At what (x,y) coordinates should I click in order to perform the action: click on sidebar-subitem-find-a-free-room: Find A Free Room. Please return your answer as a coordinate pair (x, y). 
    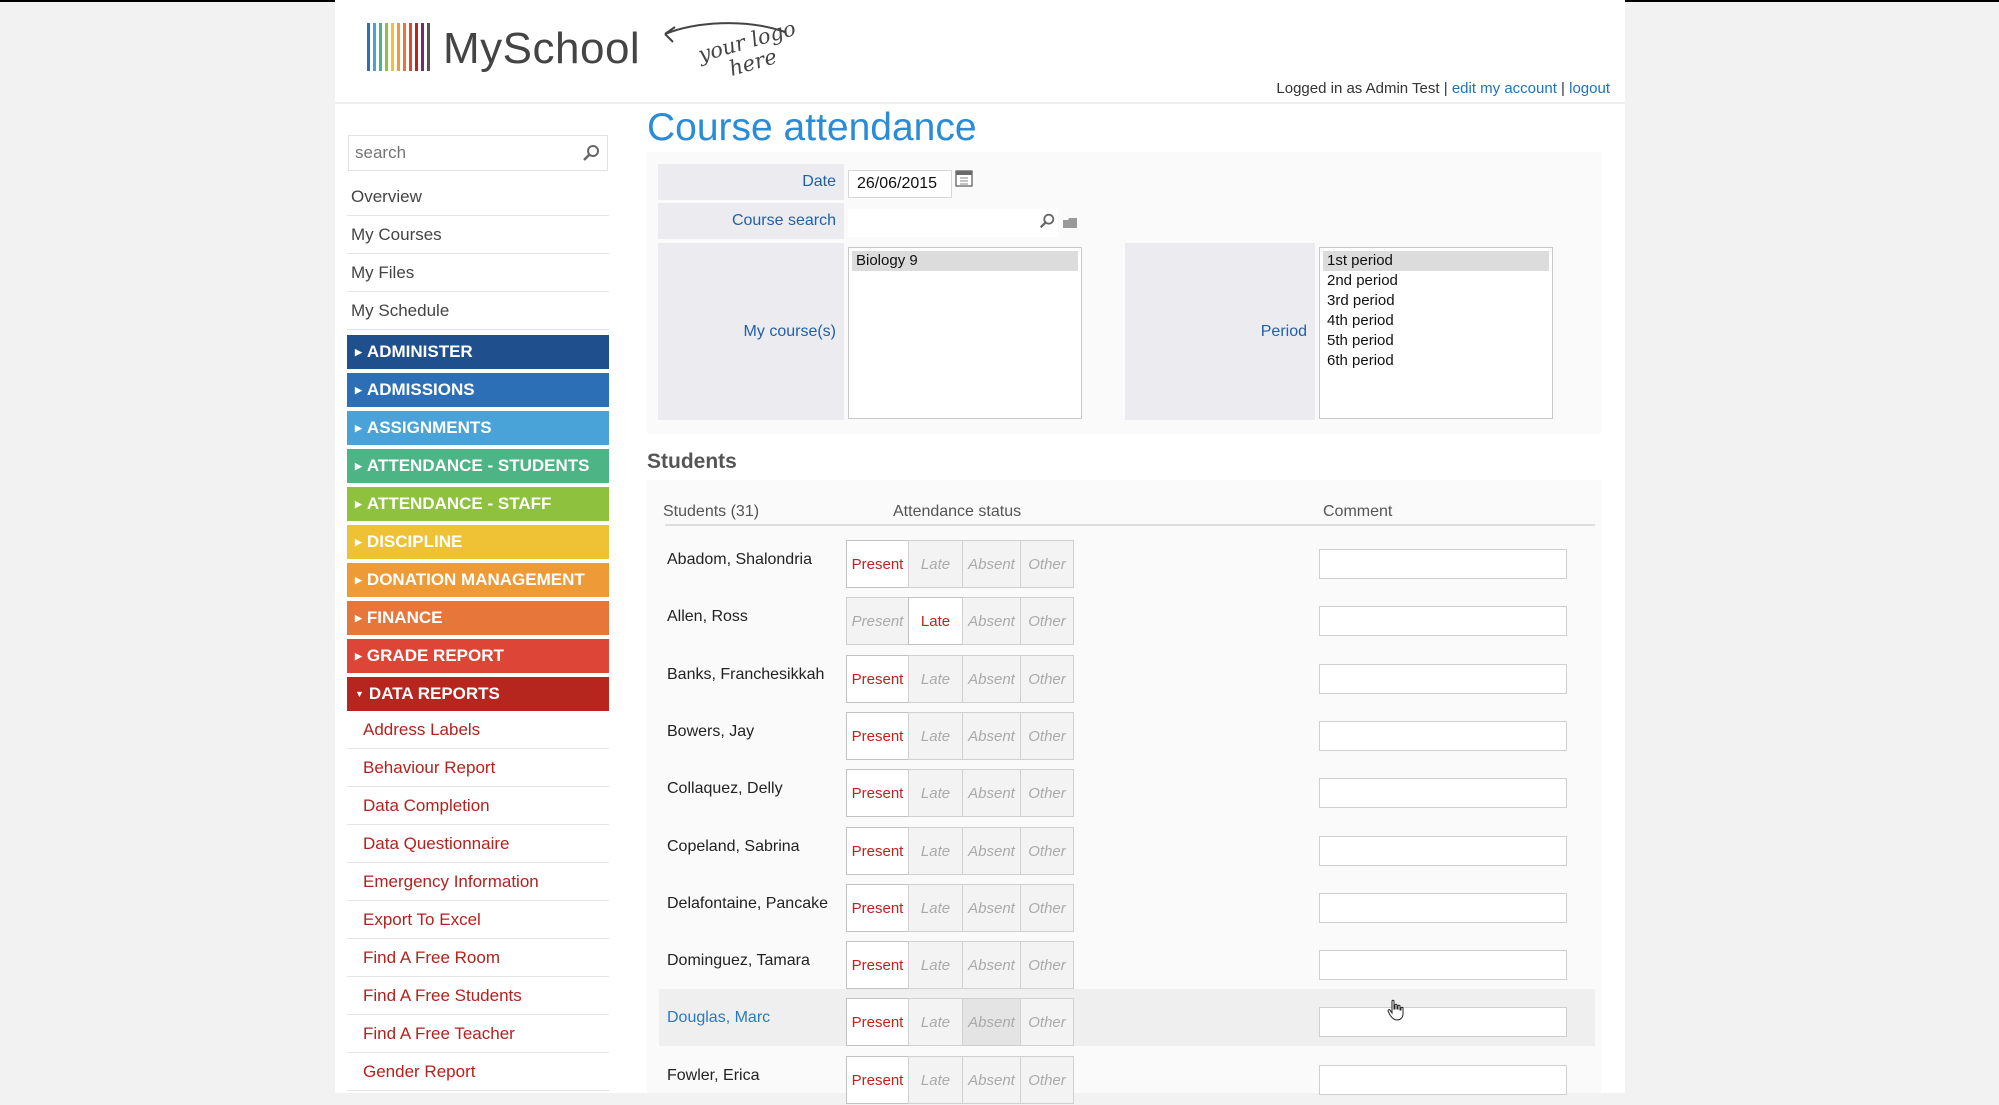
    Looking at the image, I should click on (478, 958).